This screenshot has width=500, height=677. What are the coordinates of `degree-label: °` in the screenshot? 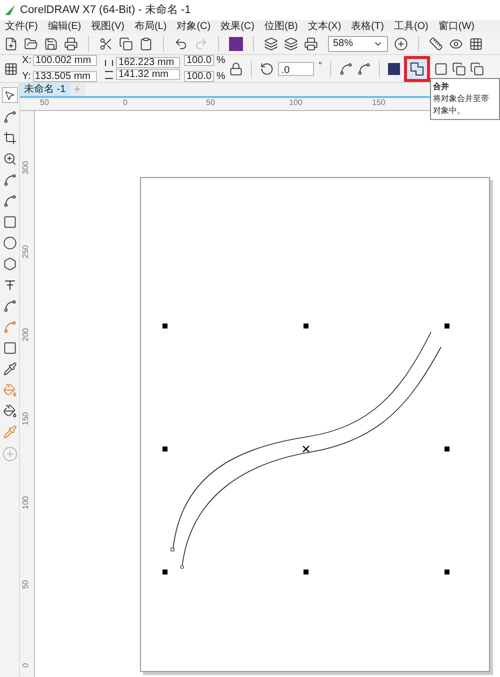 It's located at (320, 65).